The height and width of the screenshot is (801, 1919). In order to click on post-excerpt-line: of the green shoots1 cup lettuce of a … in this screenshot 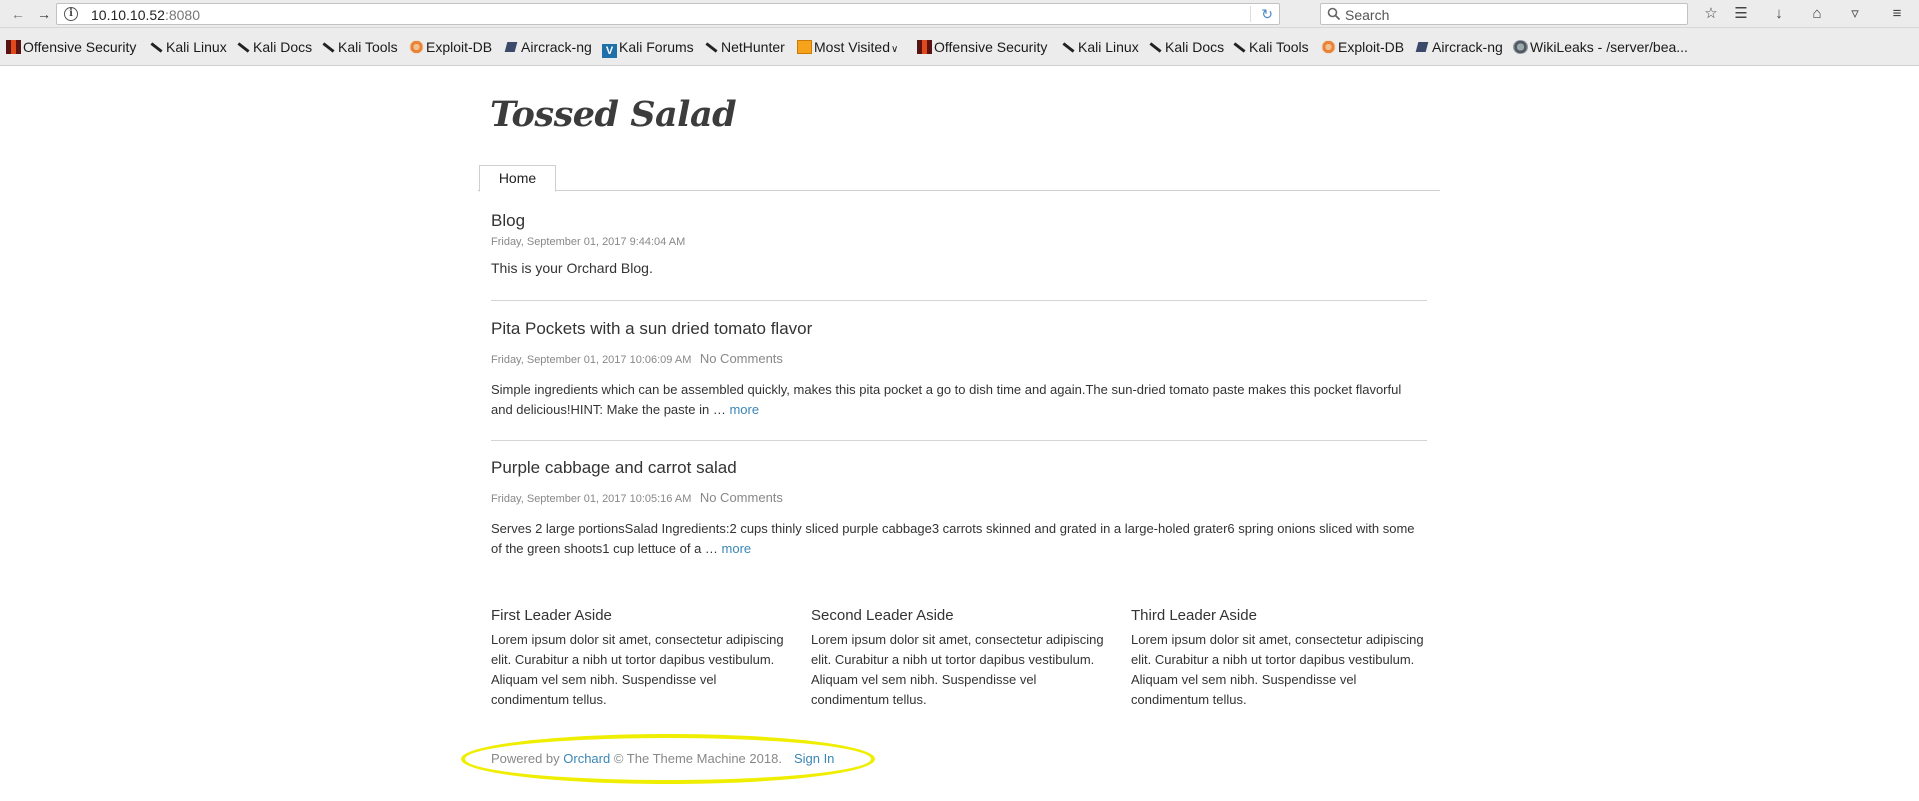, I will do `click(606, 548)`.